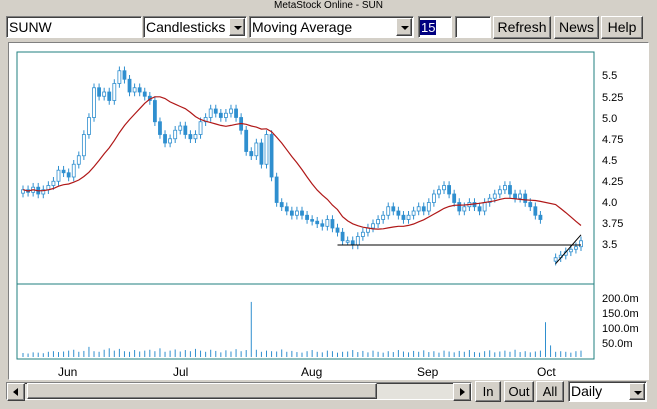 The width and height of the screenshot is (657, 409). What do you see at coordinates (74, 27) in the screenshot?
I see `symbol-input: SUNW` at bounding box center [74, 27].